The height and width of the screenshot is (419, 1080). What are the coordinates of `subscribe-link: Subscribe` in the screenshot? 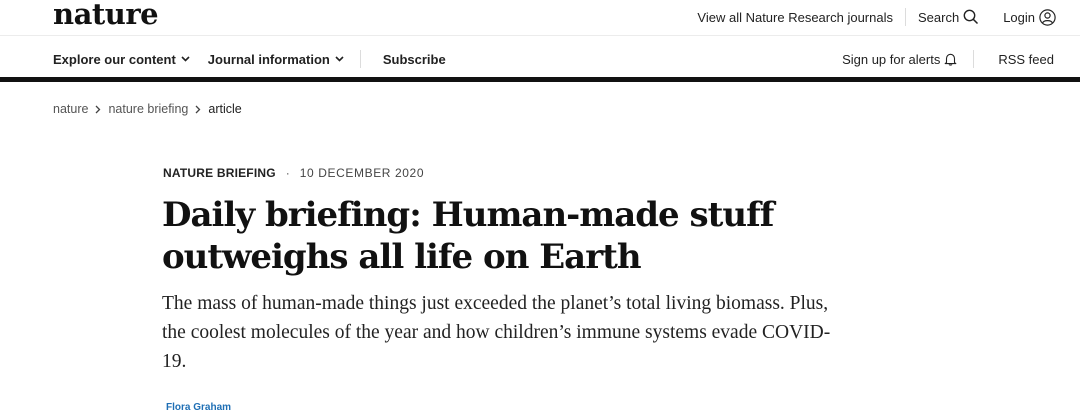 It's located at (414, 59).